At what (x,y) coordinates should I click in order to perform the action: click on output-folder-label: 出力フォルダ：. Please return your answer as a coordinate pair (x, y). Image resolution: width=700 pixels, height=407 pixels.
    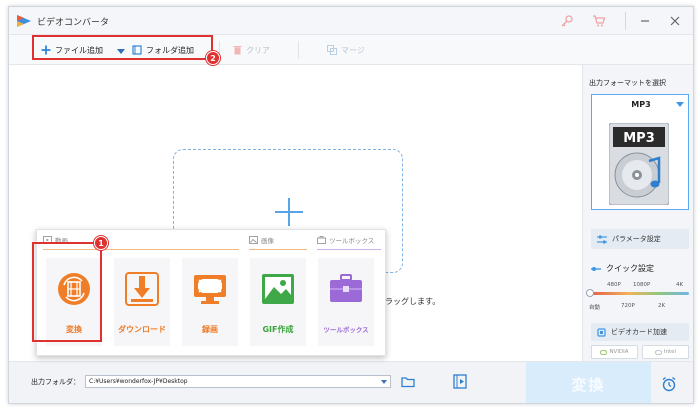
    Looking at the image, I should click on (55, 382).